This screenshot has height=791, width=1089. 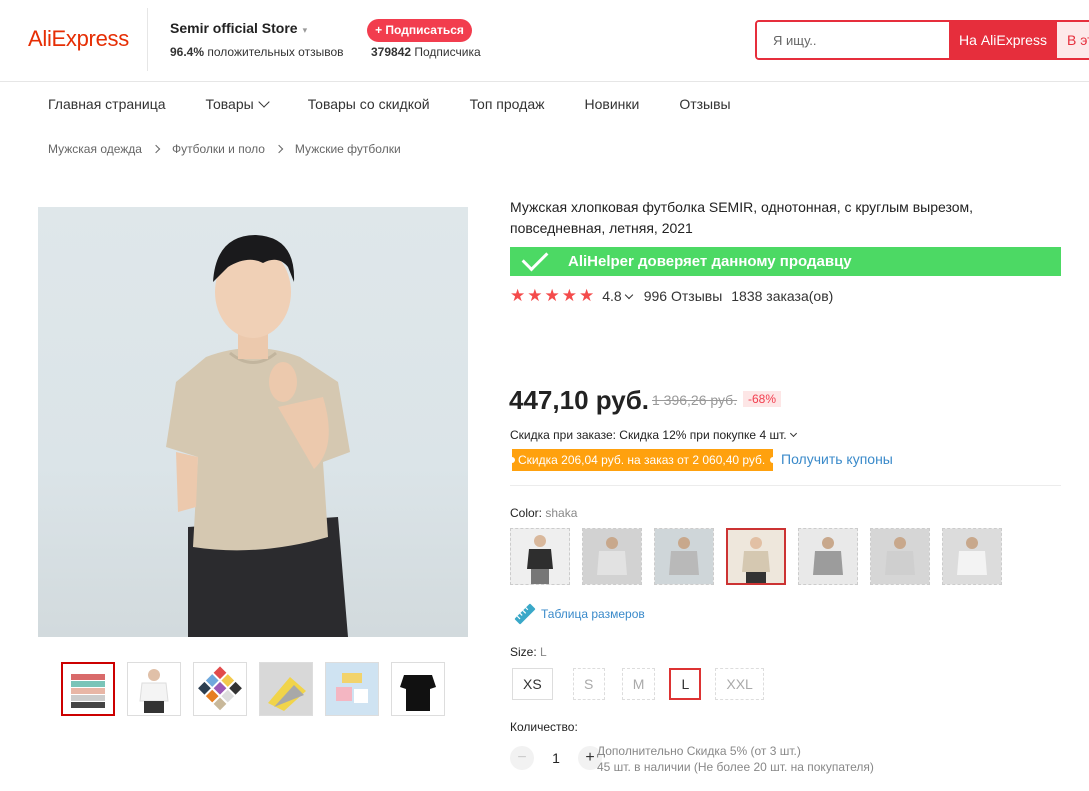 What do you see at coordinates (853, 40) in the screenshot?
I see `search-input` at bounding box center [853, 40].